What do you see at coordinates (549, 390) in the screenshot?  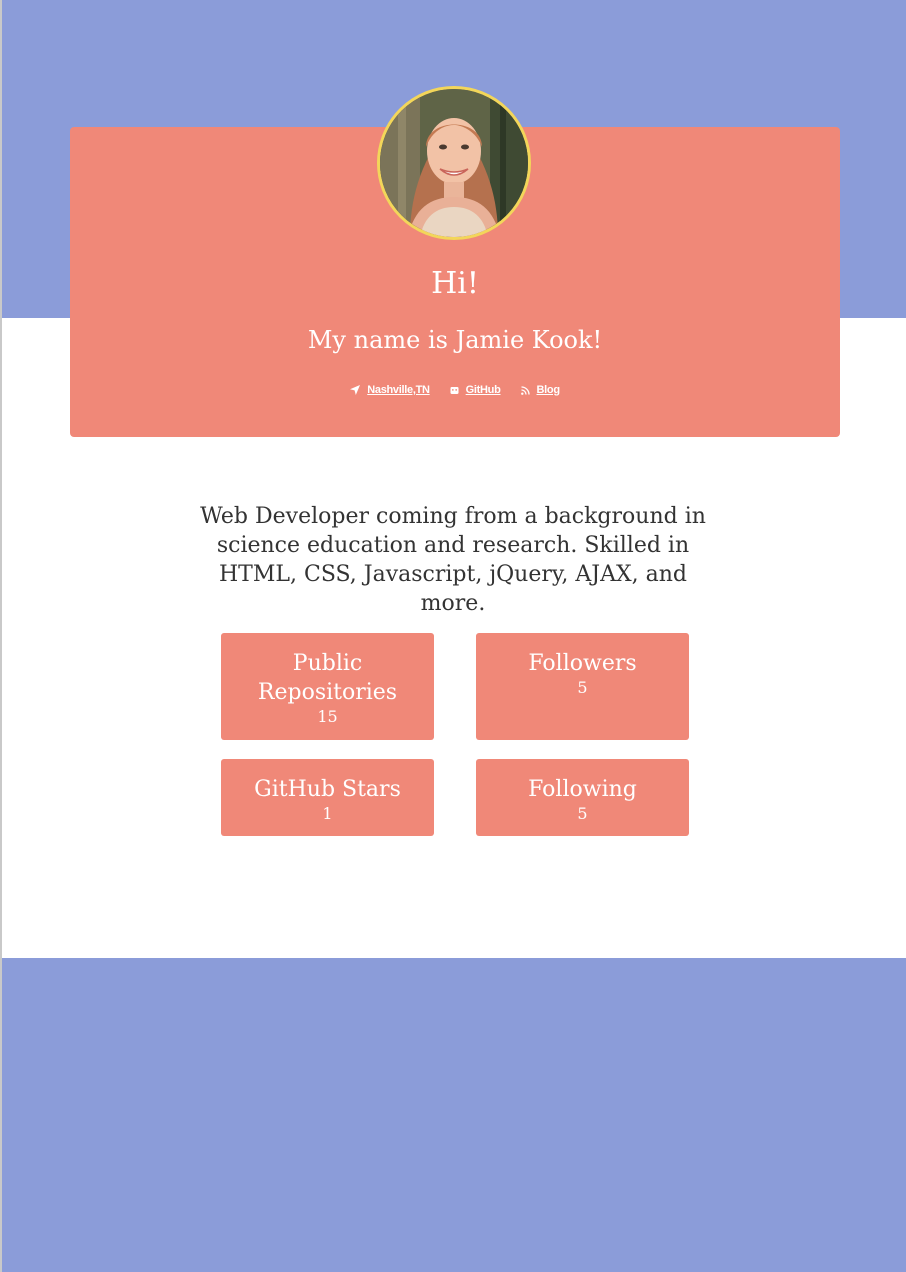 I see `blog-link: Blog` at bounding box center [549, 390].